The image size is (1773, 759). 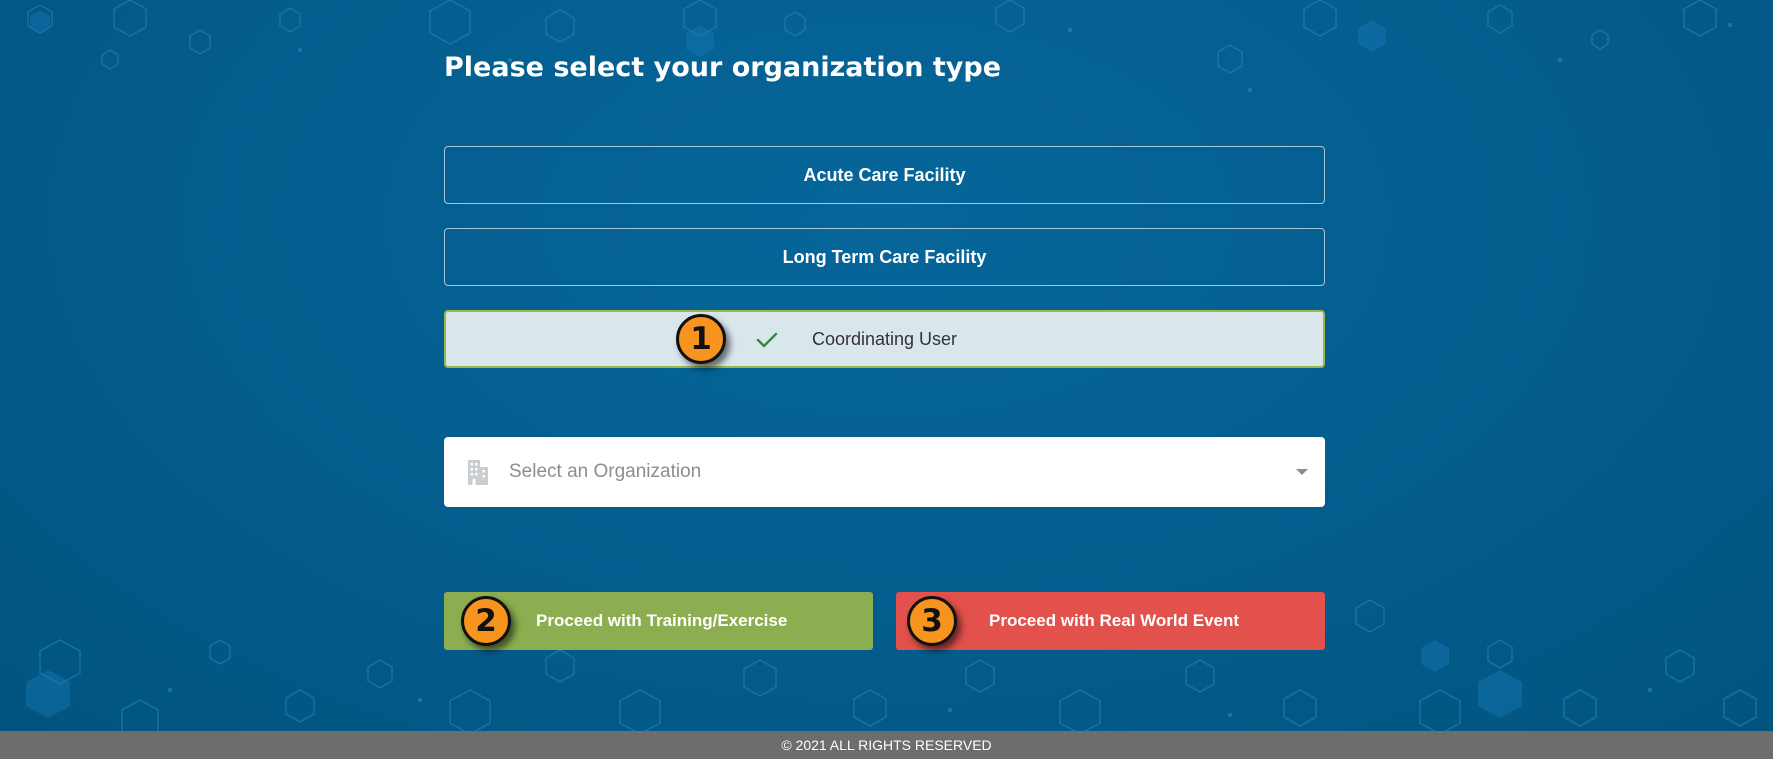 I want to click on option-label: Coordinating User, so click(x=884, y=338).